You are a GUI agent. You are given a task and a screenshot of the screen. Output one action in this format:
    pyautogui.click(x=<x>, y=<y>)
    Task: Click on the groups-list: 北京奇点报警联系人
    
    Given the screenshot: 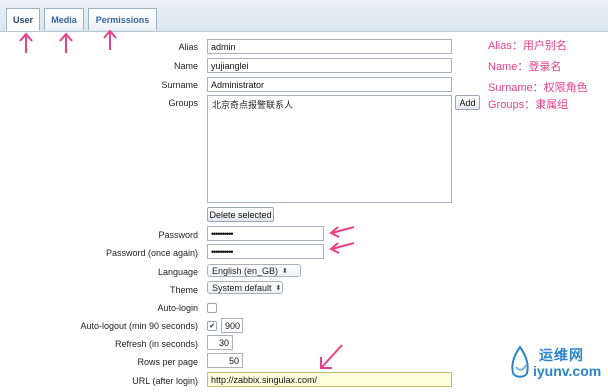 What is the action you would take?
    pyautogui.click(x=329, y=149)
    